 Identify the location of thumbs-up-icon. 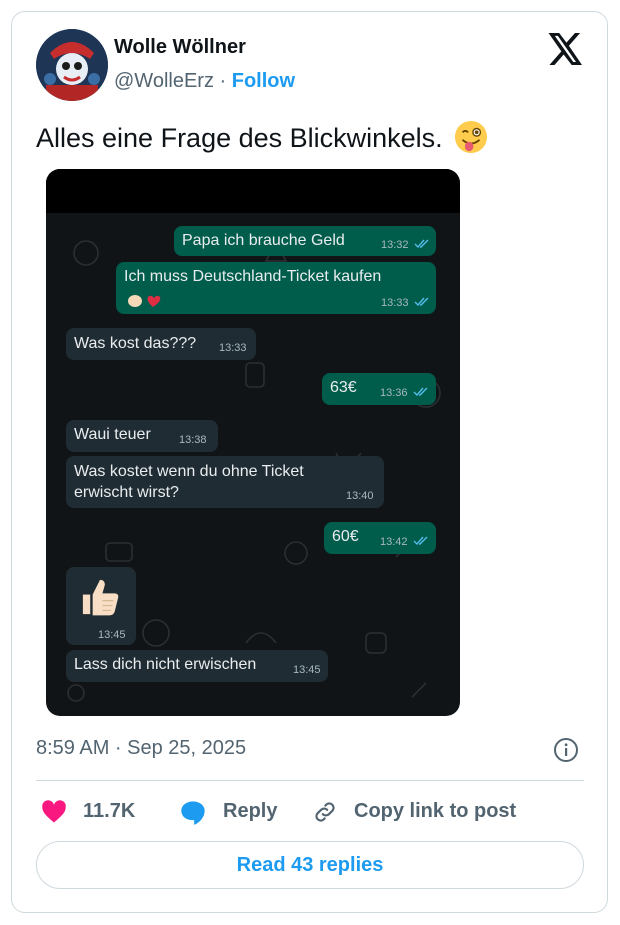
(100, 597).